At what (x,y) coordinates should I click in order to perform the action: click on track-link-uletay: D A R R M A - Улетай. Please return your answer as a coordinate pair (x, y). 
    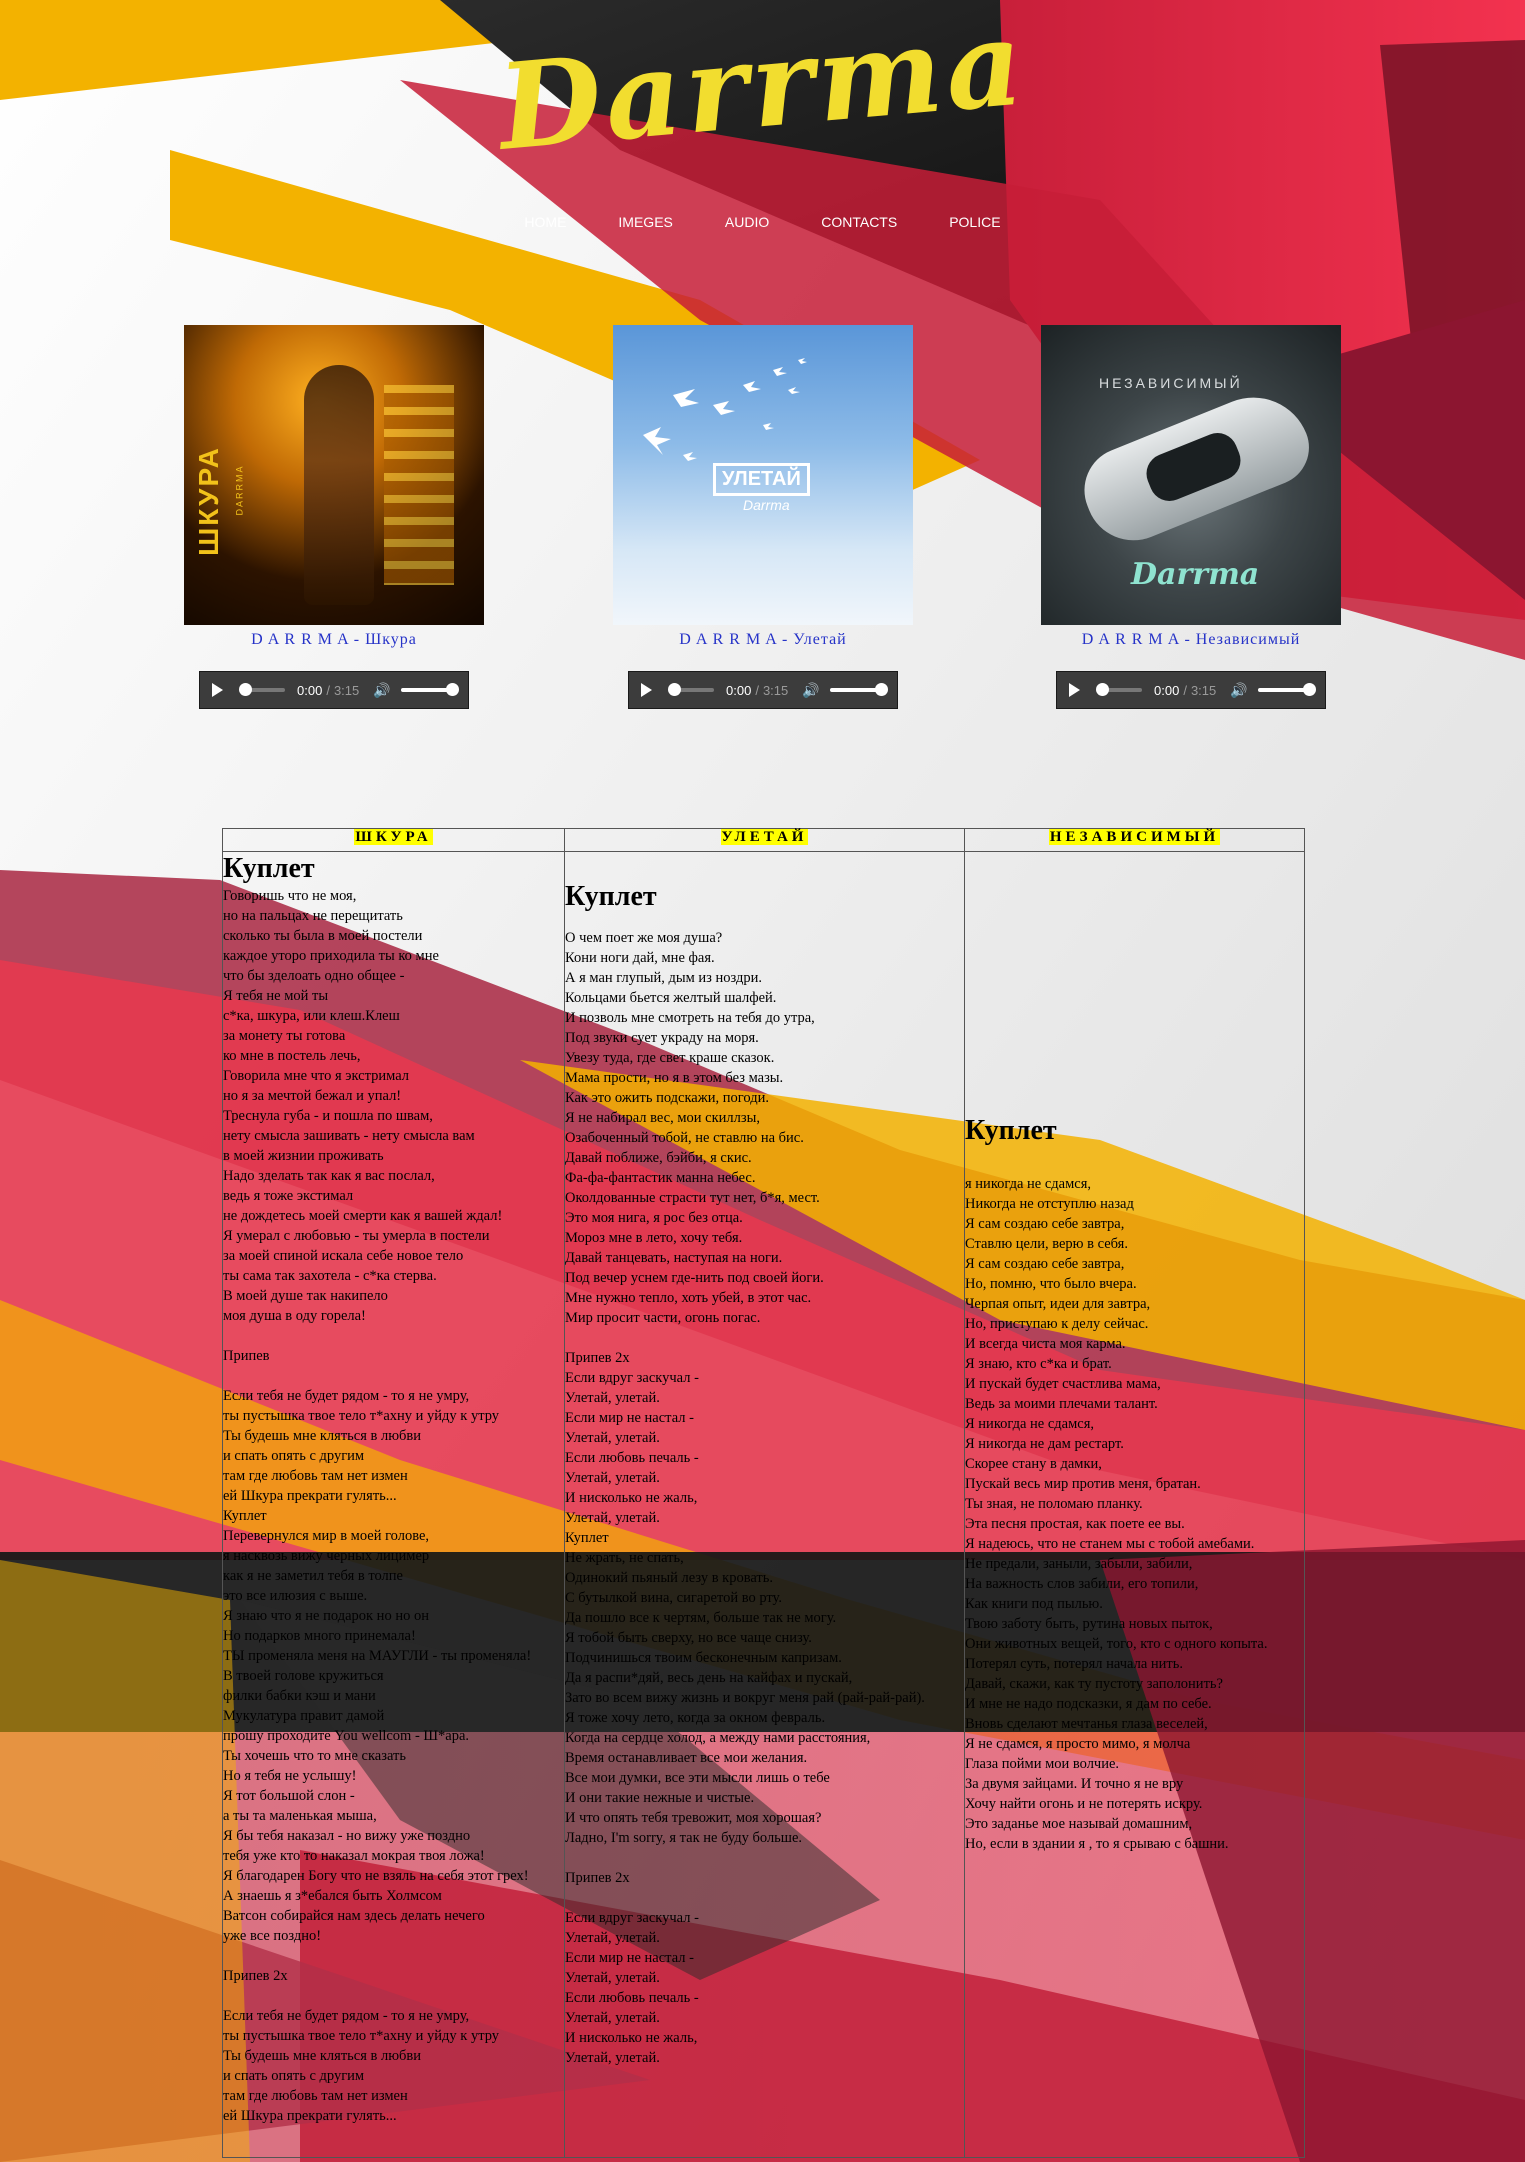
    Looking at the image, I should click on (763, 640).